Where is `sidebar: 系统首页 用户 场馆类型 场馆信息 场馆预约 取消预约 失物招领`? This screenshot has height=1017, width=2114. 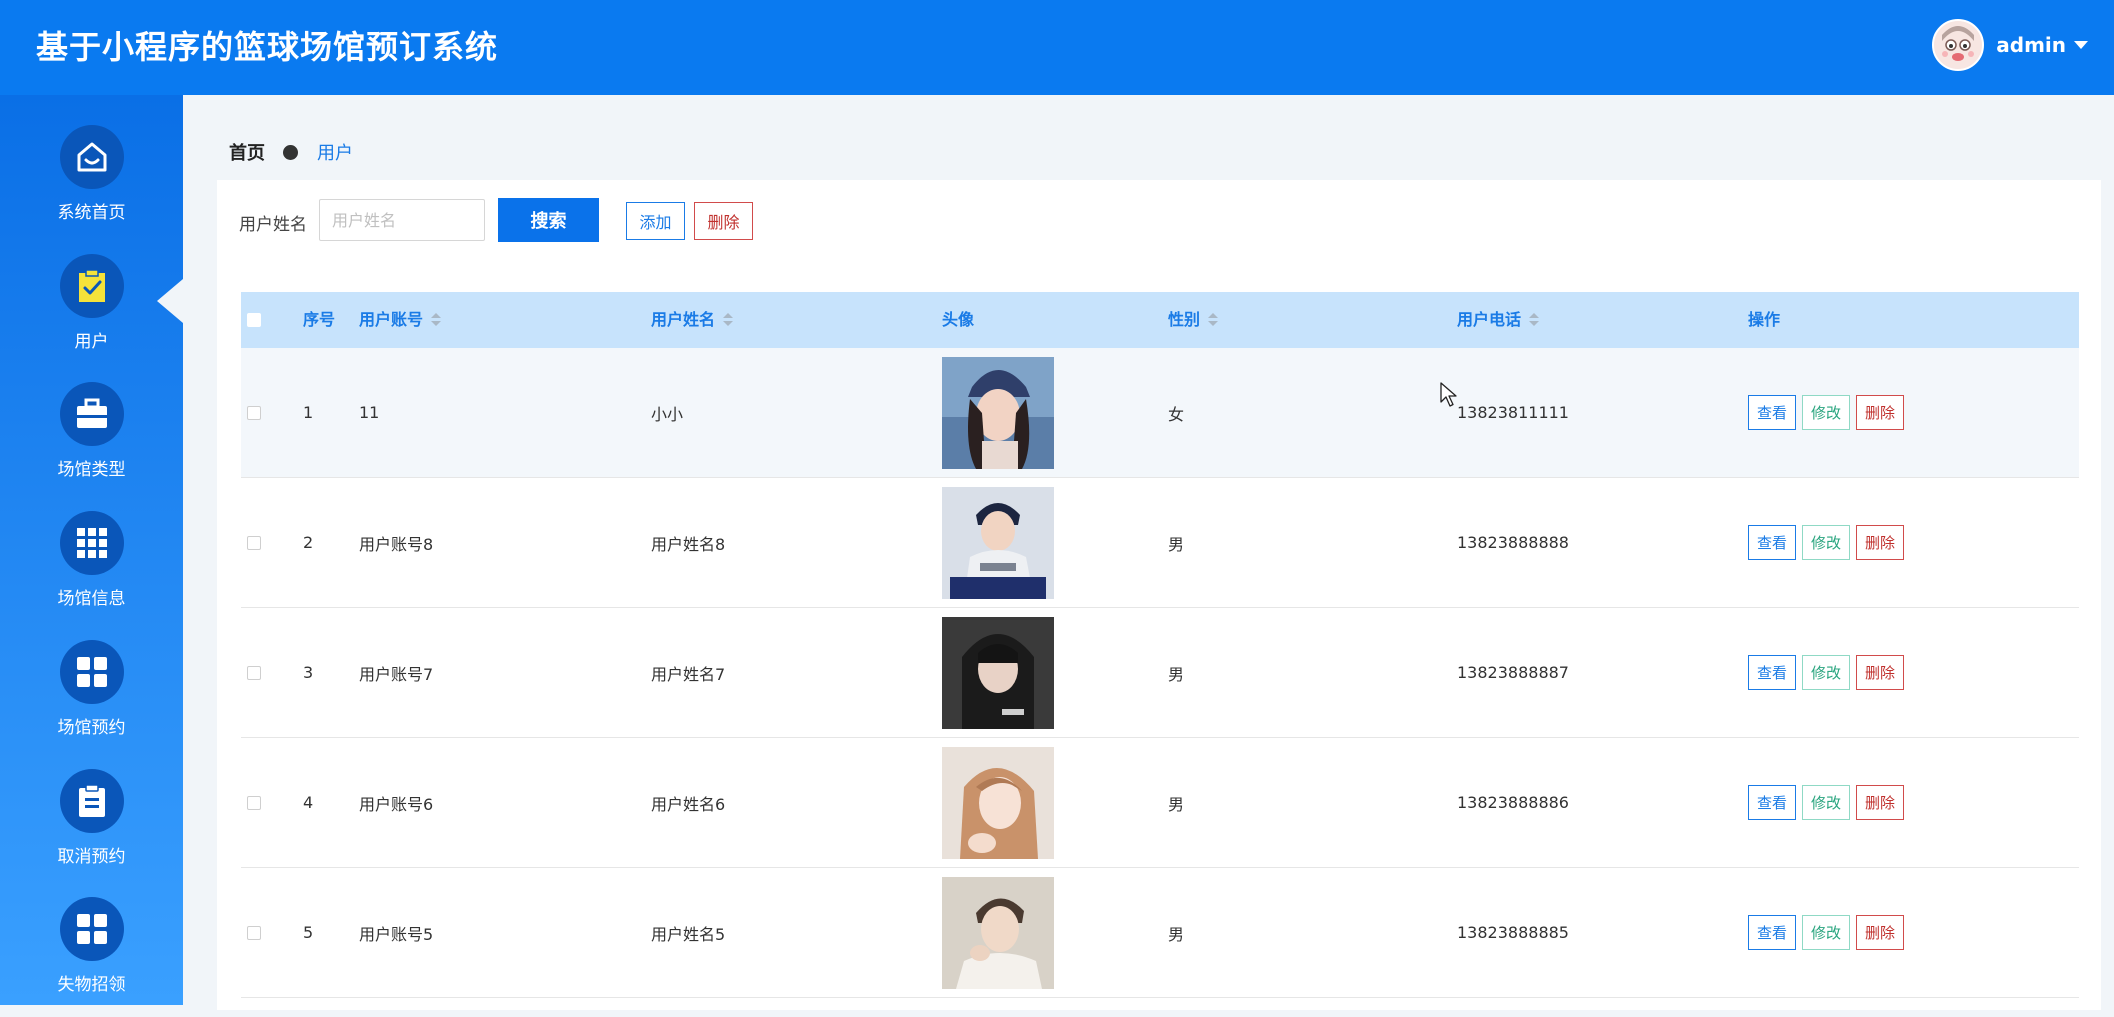 sidebar: 系统首页 用户 场馆类型 场馆信息 场馆预约 取消预约 失物招领 is located at coordinates (91, 550).